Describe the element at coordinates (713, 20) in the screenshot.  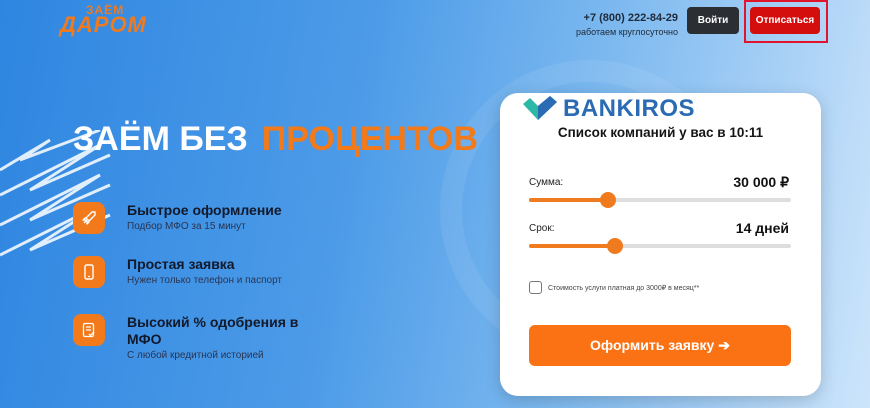
I see `login-button: Войти` at that location.